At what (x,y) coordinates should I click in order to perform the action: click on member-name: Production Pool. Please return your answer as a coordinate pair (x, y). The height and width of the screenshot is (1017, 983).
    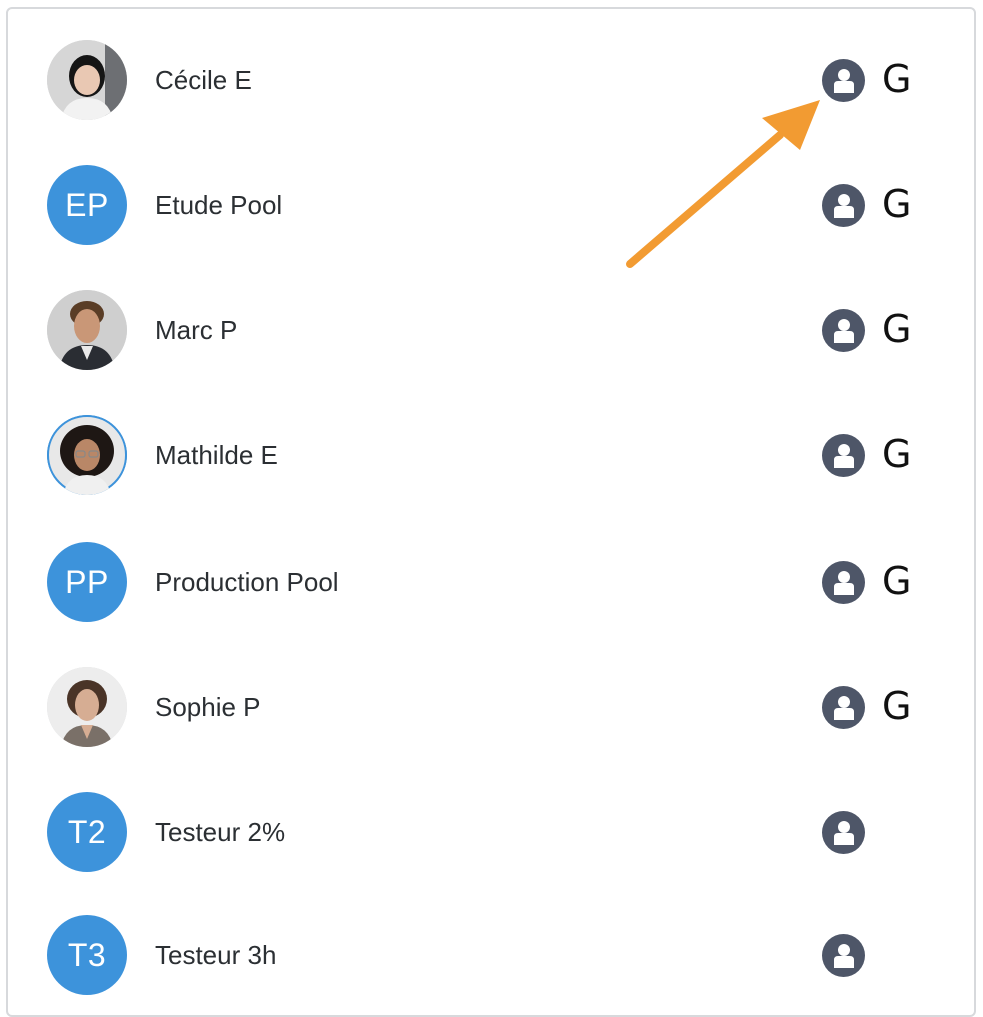
    Looking at the image, I should click on (247, 582).